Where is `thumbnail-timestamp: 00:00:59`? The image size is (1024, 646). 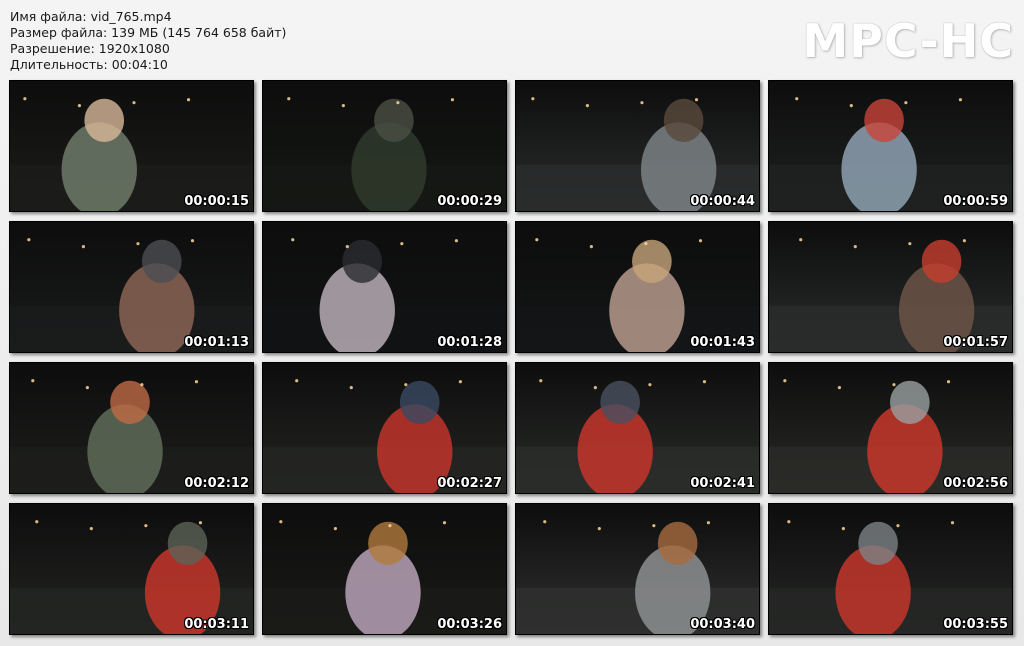
thumbnail-timestamp: 00:00:59 is located at coordinates (975, 201).